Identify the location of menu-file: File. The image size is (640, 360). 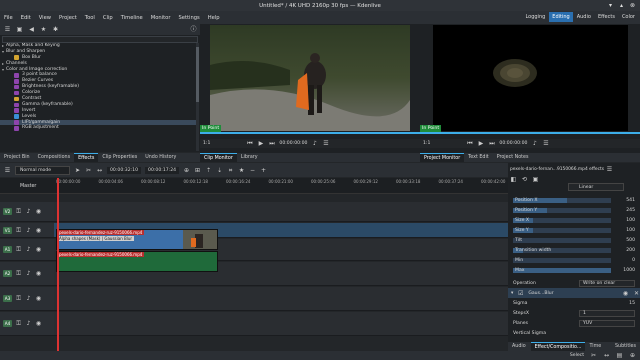
(8, 18).